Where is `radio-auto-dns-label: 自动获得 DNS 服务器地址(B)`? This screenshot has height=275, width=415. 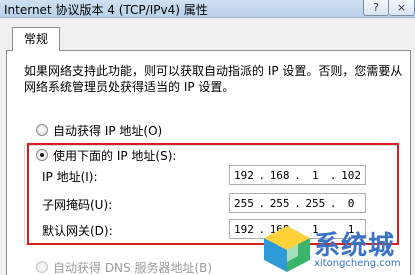
radio-auto-dns-label: 自动获得 DNS 服务器地址(B) is located at coordinates (133, 267).